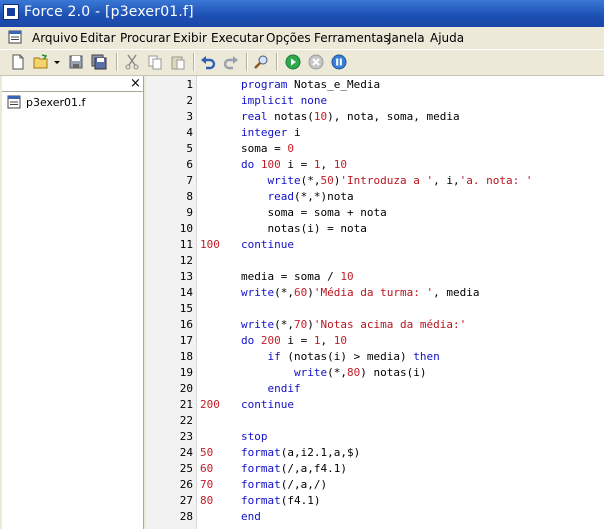  Describe the element at coordinates (284, 101) in the screenshot. I see `source-code: implicit none` at that location.